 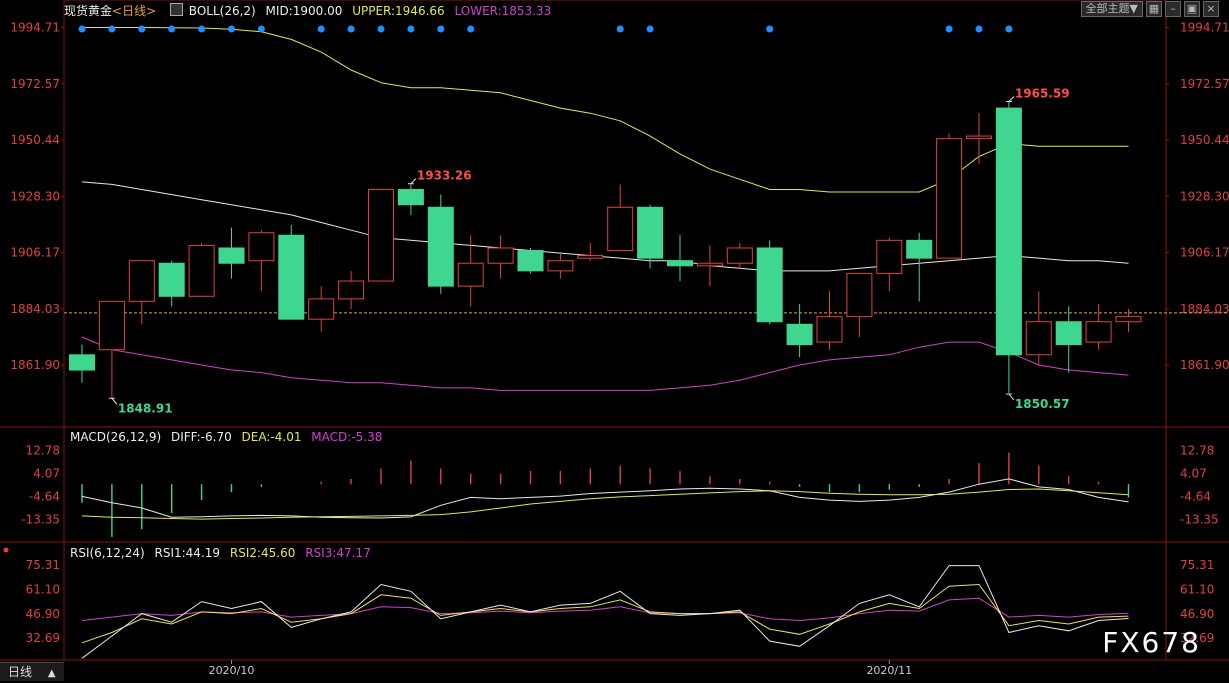 I want to click on close-icon: ×, so click(x=1211, y=9).